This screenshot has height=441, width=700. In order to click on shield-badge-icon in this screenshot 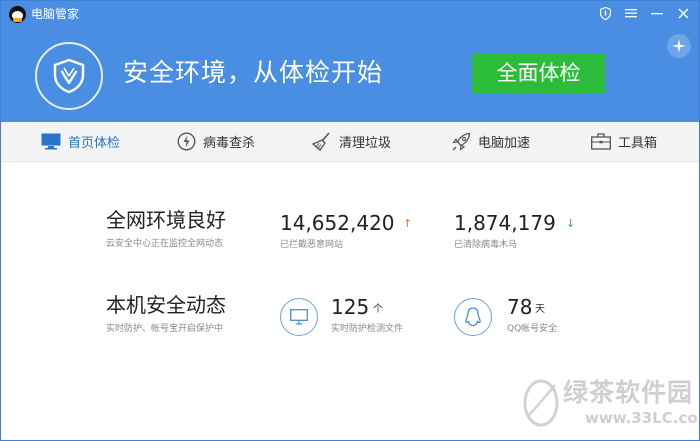, I will do `click(605, 13)`.